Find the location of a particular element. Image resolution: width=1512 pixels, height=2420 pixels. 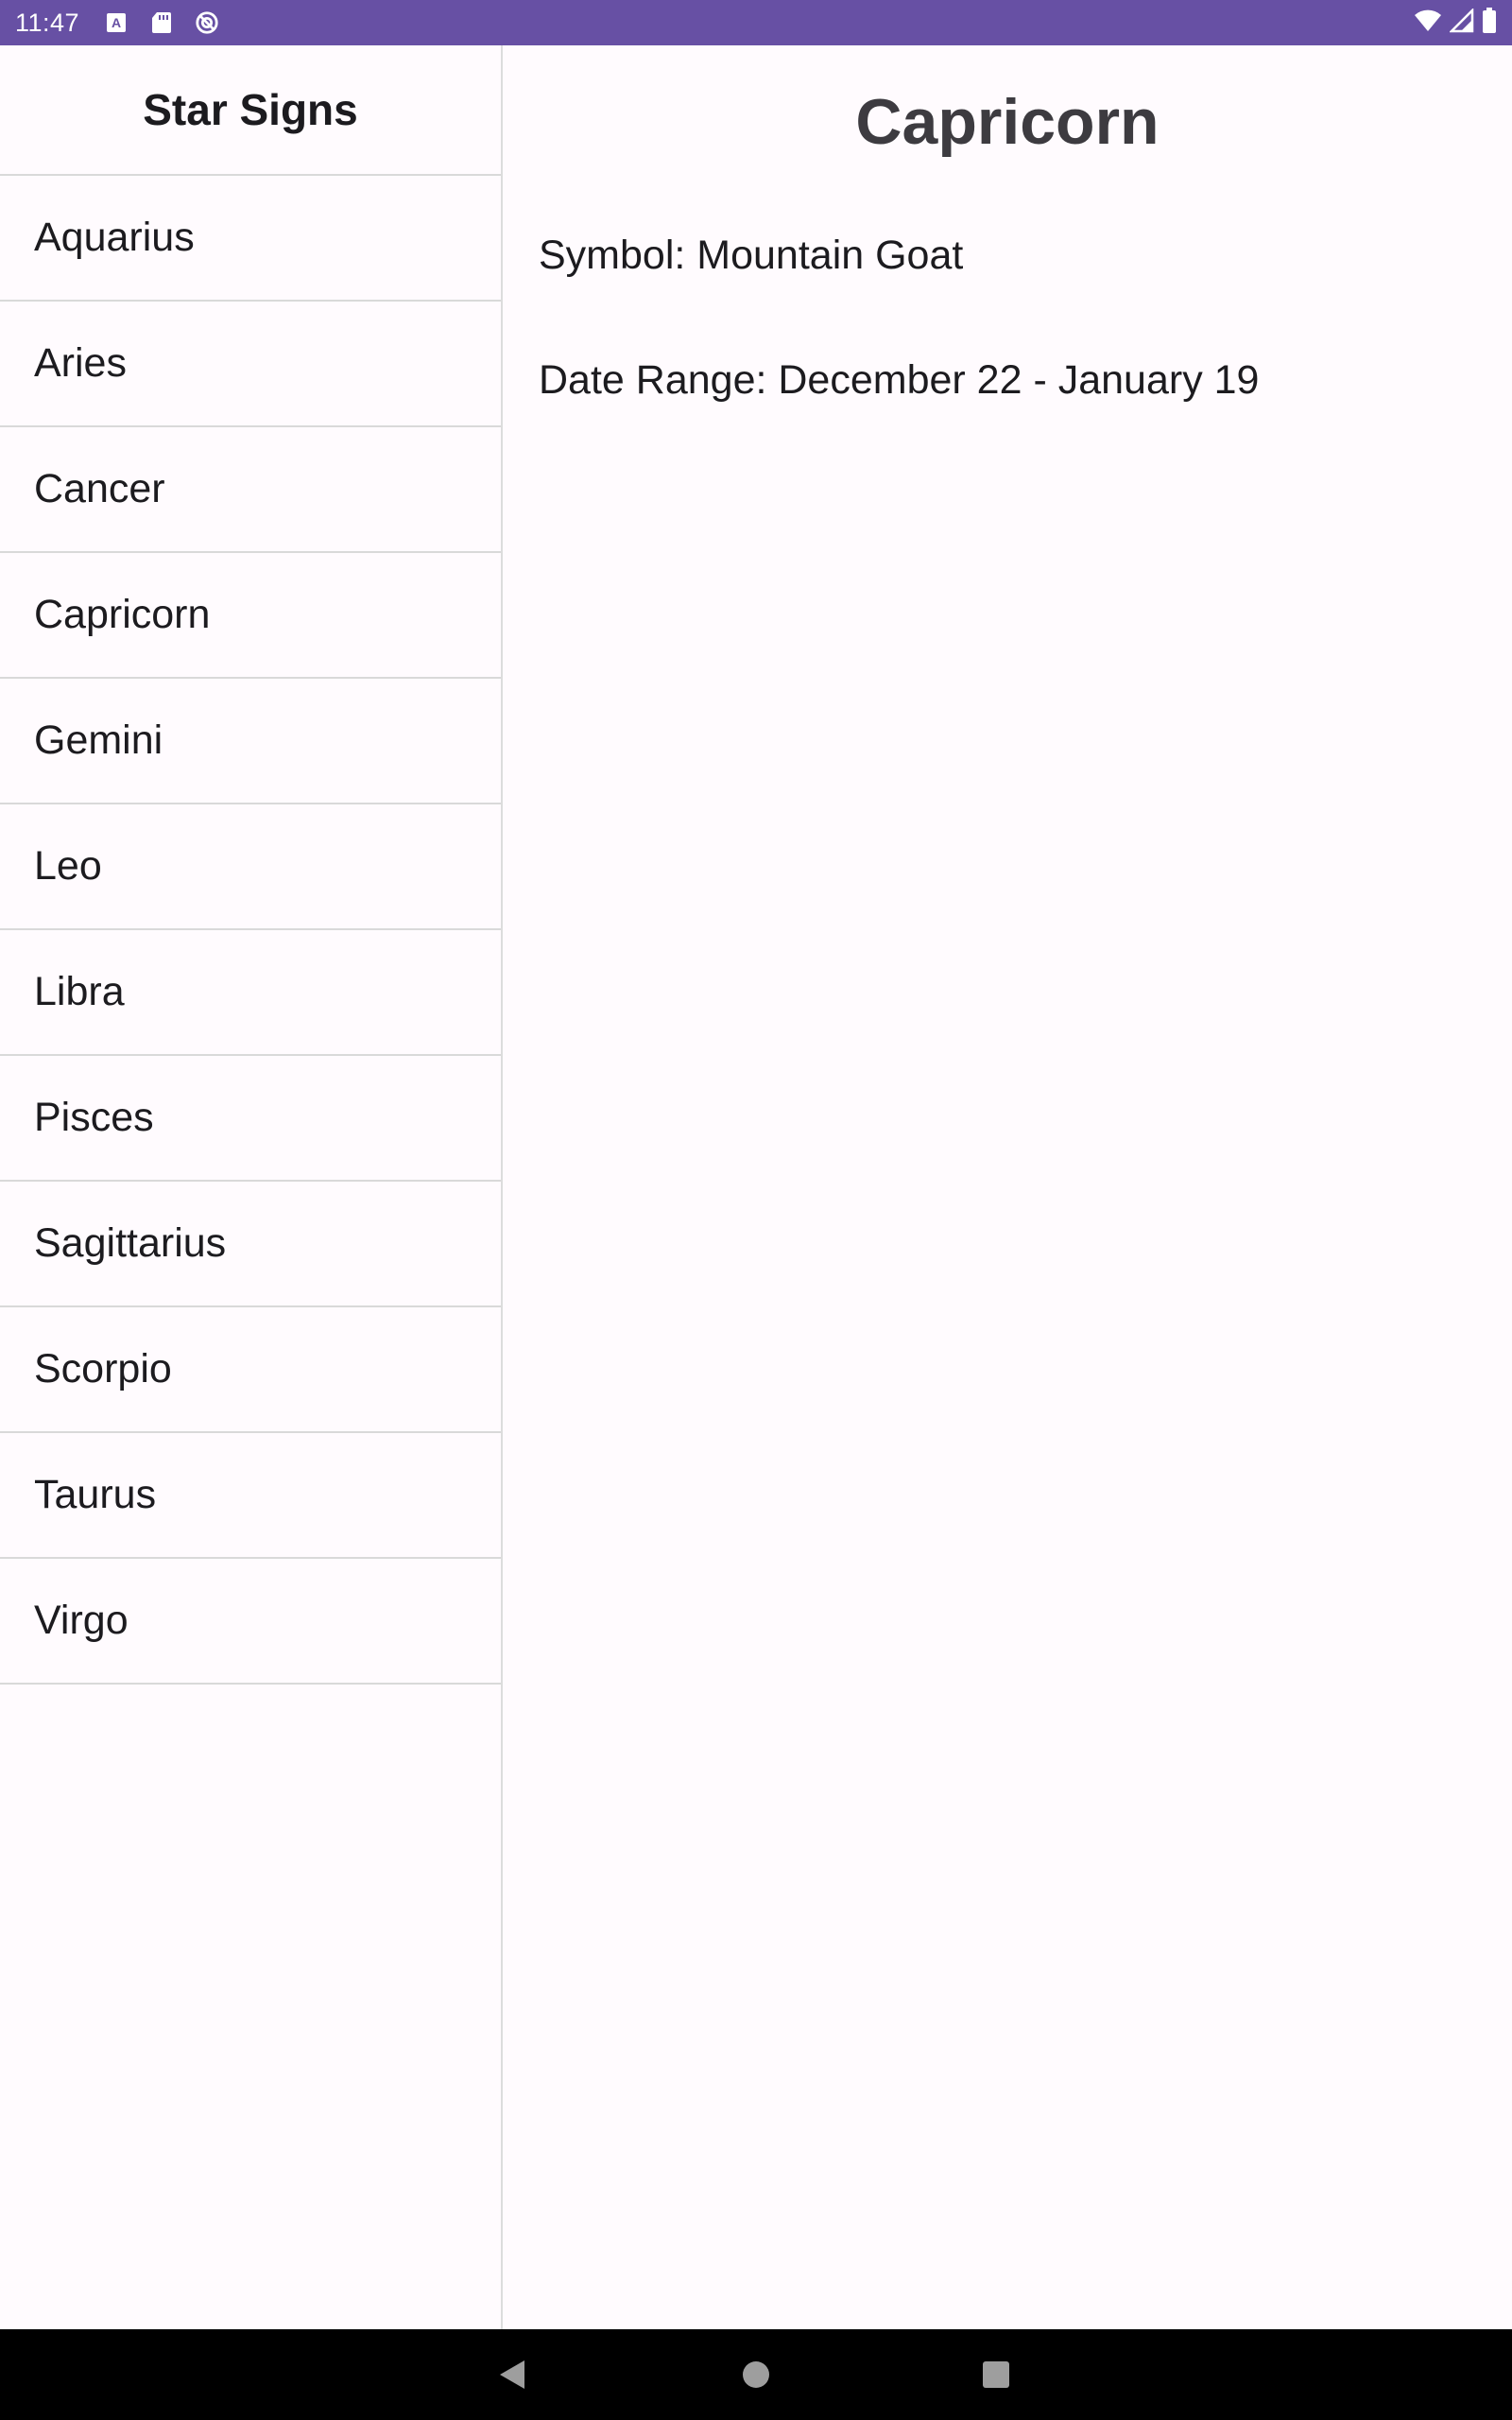

list-item-gemini: Gemini is located at coordinates (250, 742).